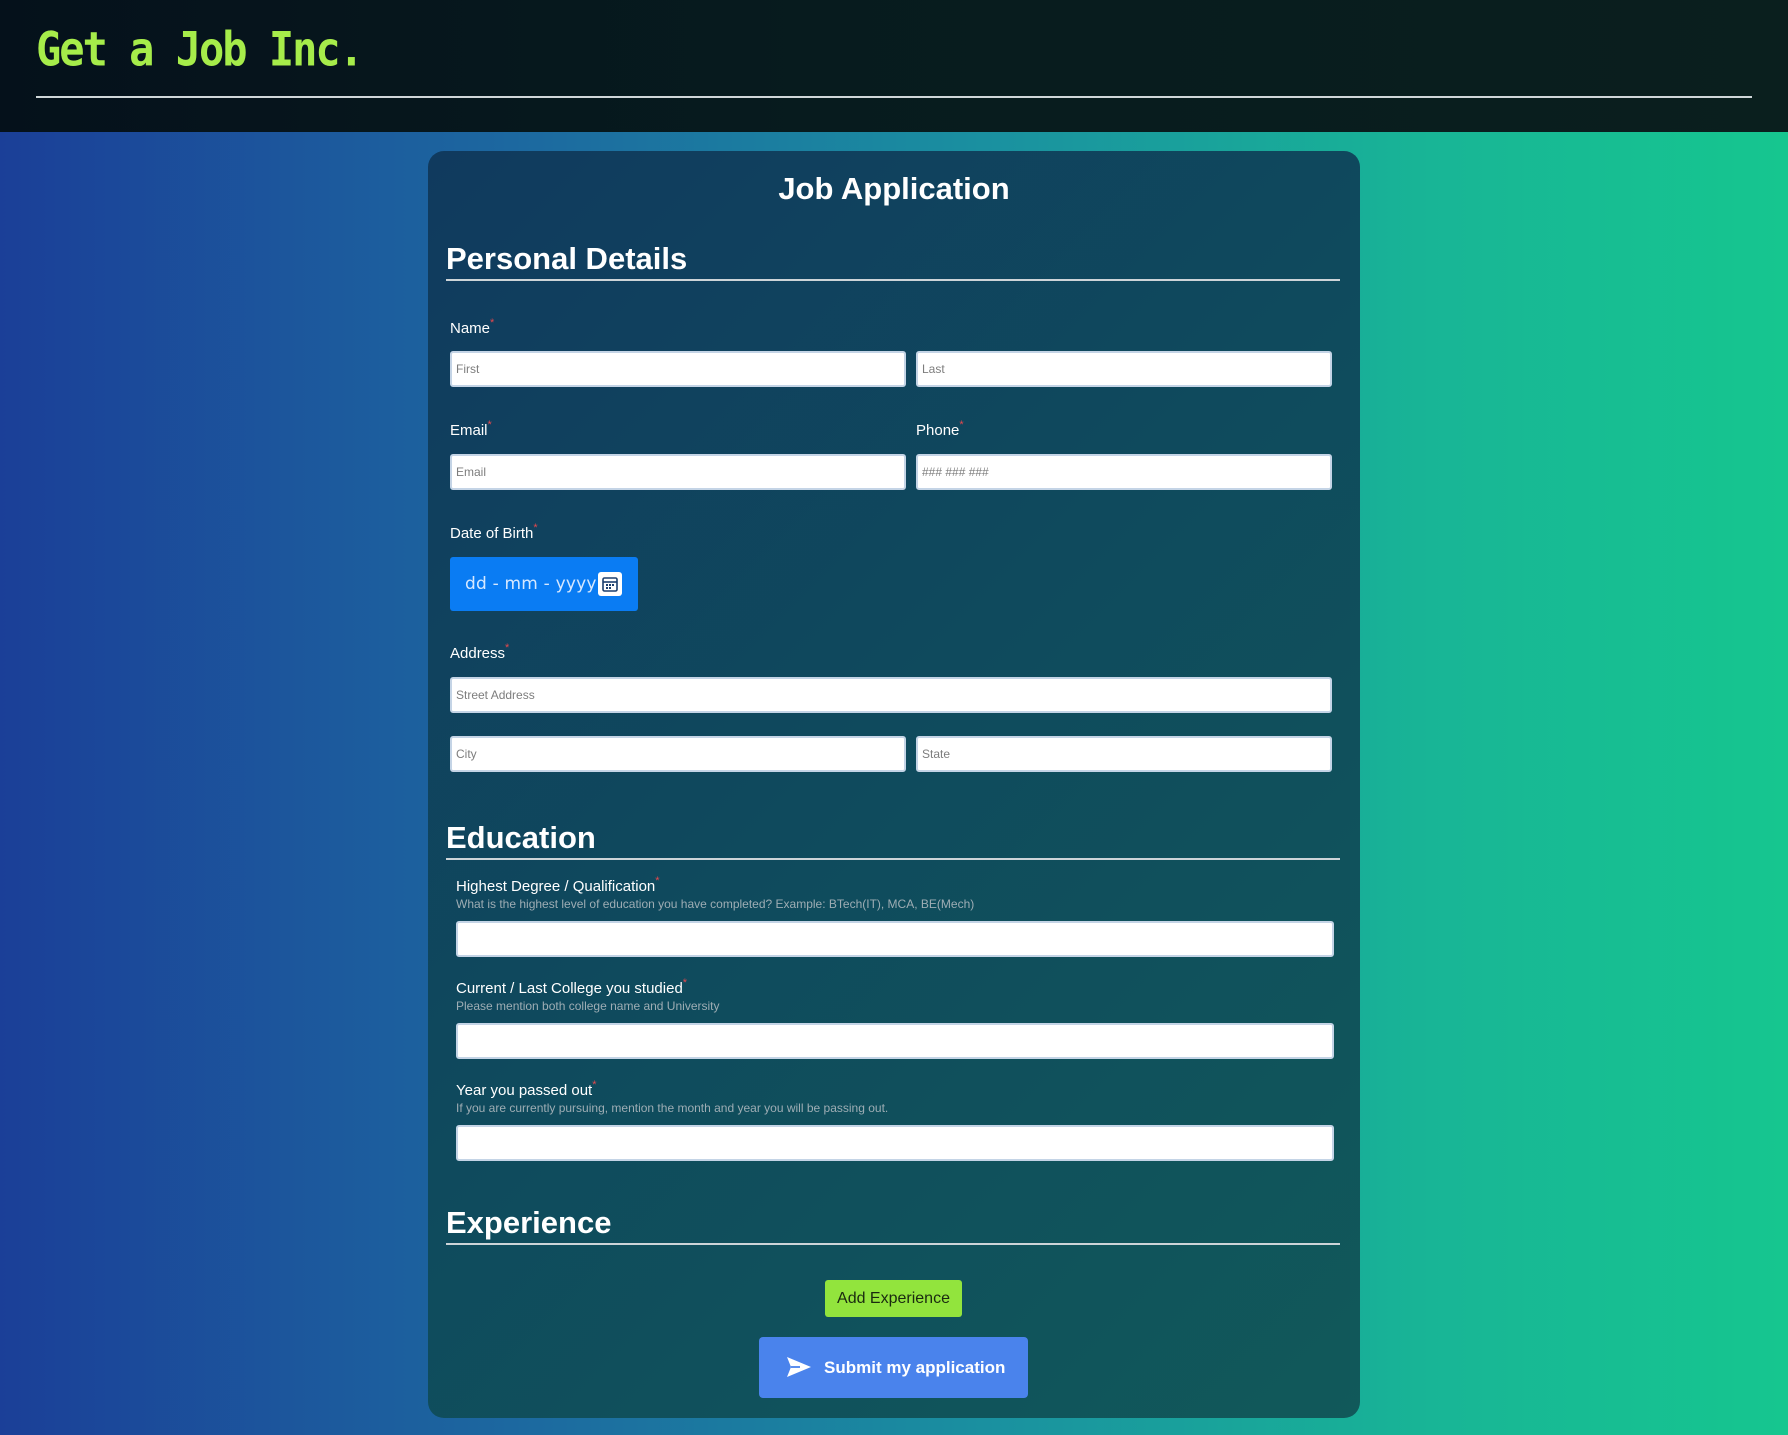 The image size is (1788, 1435). I want to click on top-header: Get a Job Inc., so click(894, 66).